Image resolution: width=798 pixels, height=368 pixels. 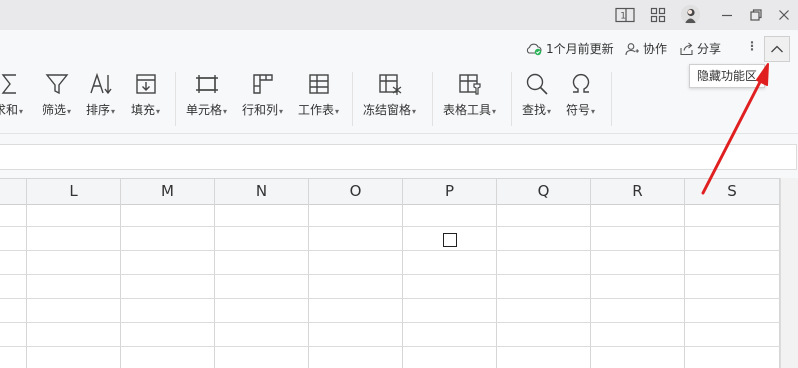 What do you see at coordinates (262, 84) in the screenshot?
I see `row-col-icon` at bounding box center [262, 84].